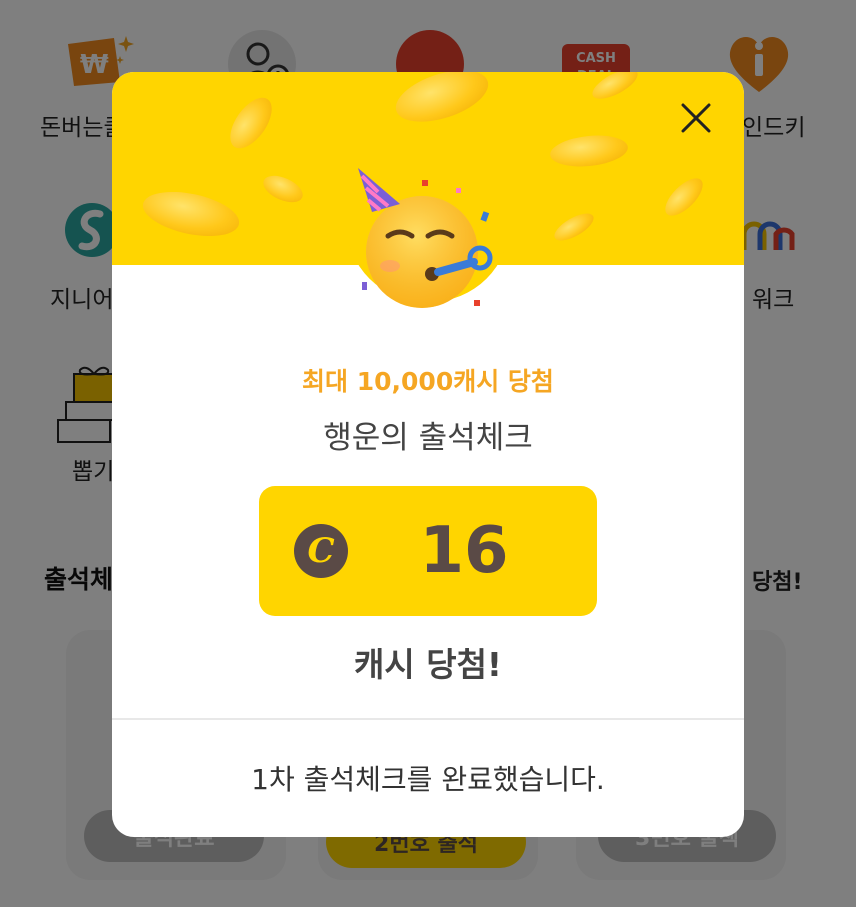 Image resolution: width=856 pixels, height=907 pixels. What do you see at coordinates (428, 438) in the screenshot?
I see `modal-title: 행운의 출석체크` at bounding box center [428, 438].